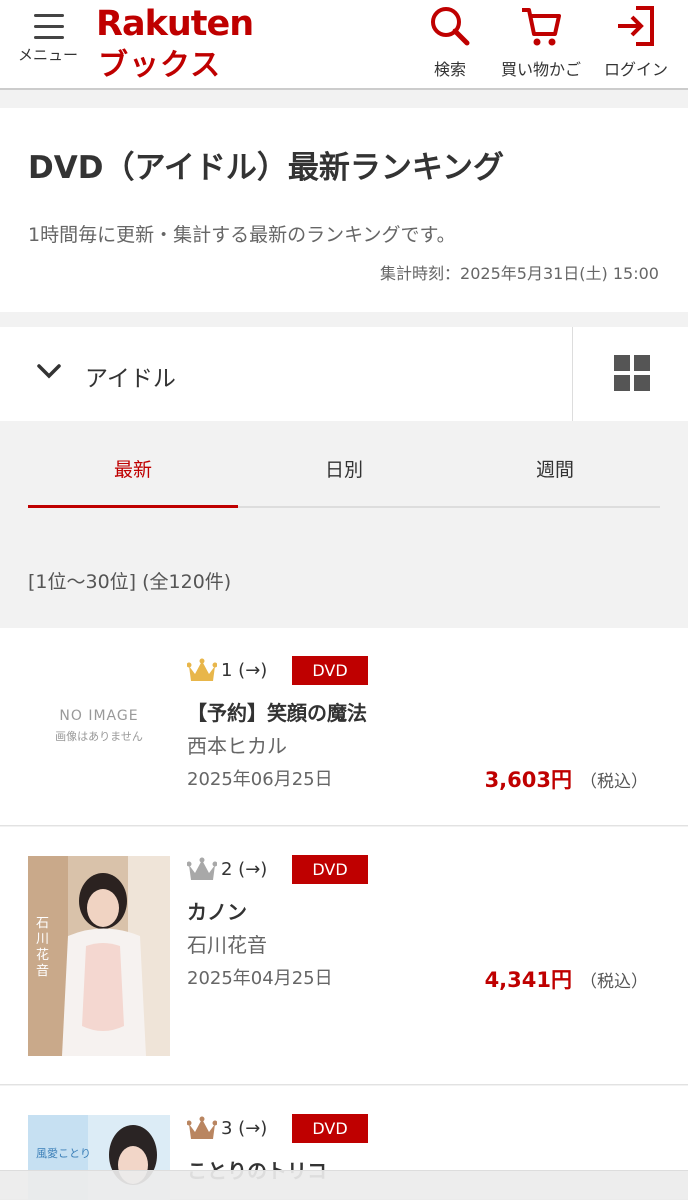  I want to click on tab-latest: 最新, so click(133, 474).